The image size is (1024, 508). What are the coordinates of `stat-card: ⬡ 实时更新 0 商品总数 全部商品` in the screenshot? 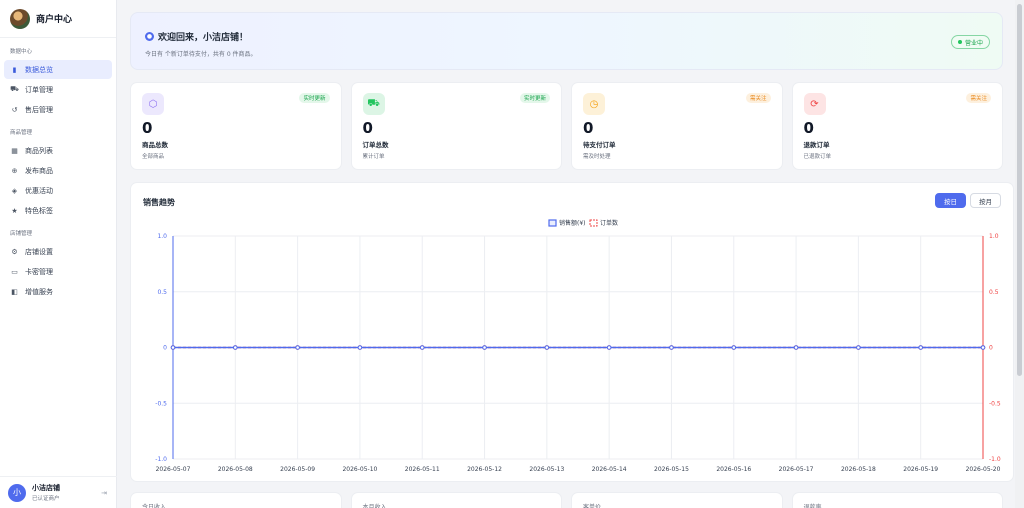 It's located at (236, 126).